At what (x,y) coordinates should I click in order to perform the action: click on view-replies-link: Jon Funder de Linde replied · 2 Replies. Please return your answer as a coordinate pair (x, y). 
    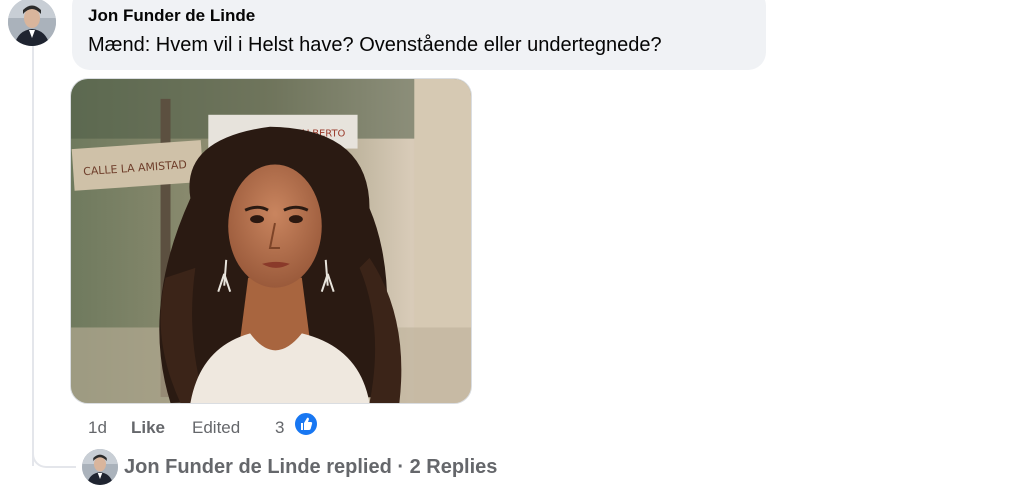
    Looking at the image, I should click on (310, 467).